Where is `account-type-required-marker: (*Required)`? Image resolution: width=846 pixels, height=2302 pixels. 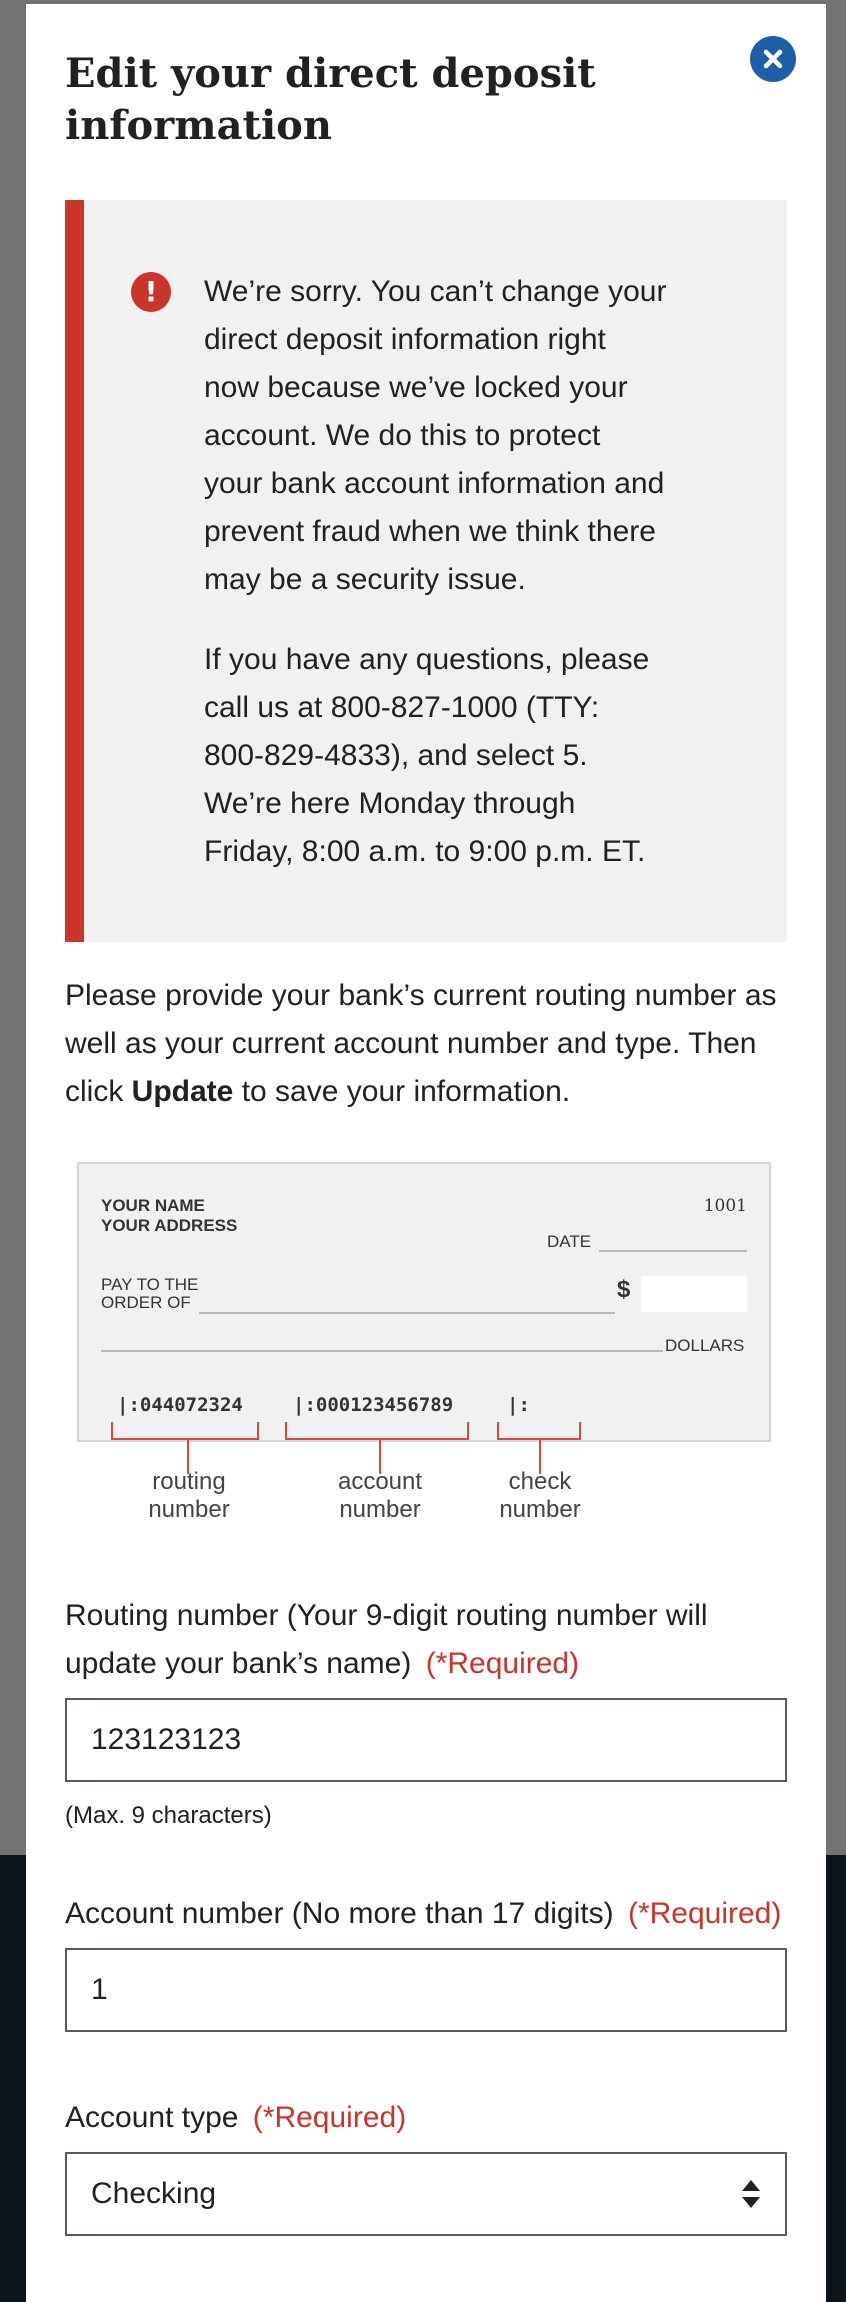
account-type-required-marker: (*Required) is located at coordinates (329, 2117).